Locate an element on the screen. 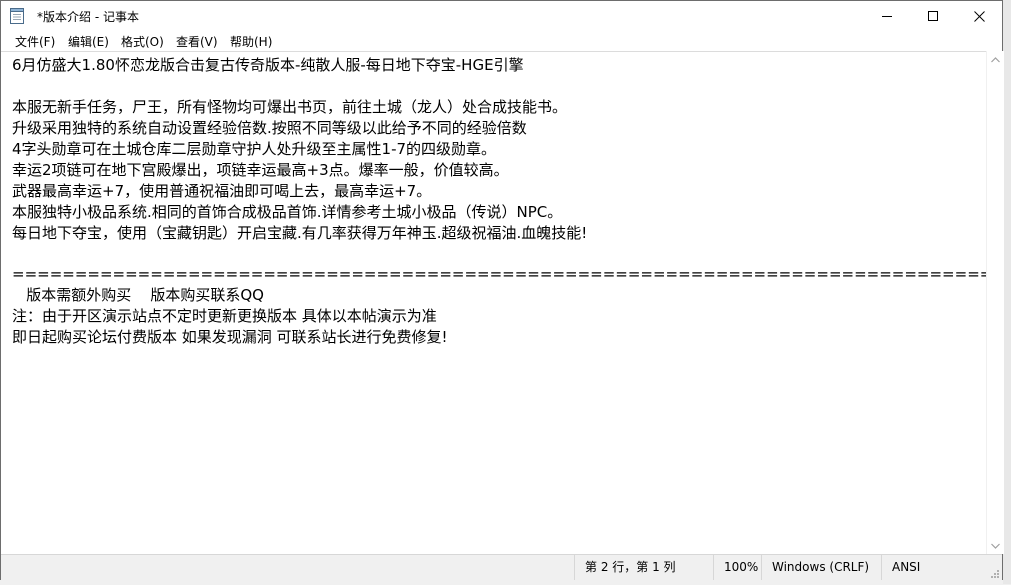 Image resolution: width=1011 pixels, height=585 pixels. cursor-position: 第 2 行，第 1 列 is located at coordinates (643, 567).